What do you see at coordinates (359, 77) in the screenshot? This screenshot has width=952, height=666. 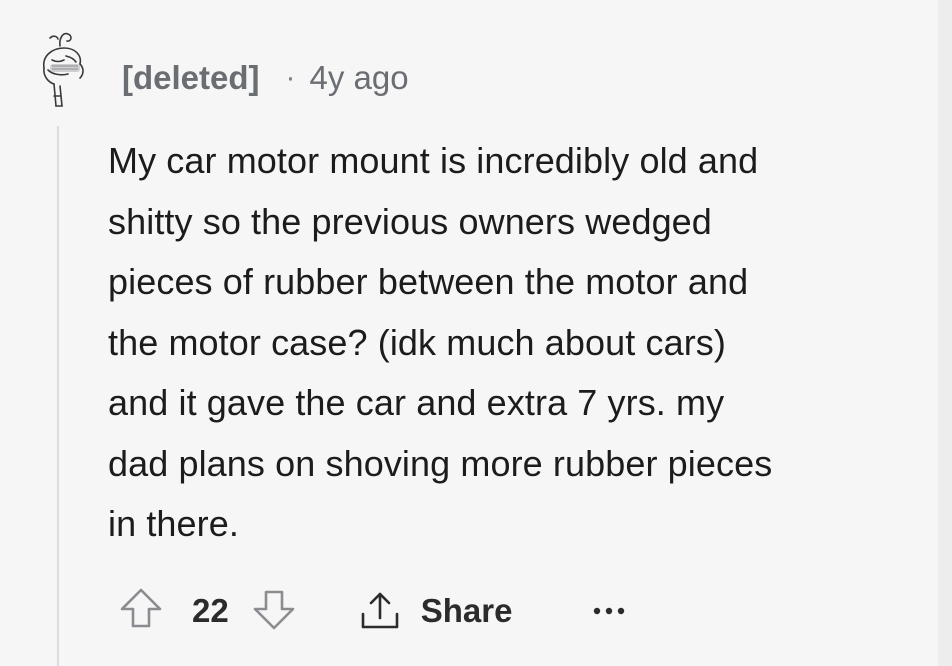 I see `comment-age: 4y ago` at bounding box center [359, 77].